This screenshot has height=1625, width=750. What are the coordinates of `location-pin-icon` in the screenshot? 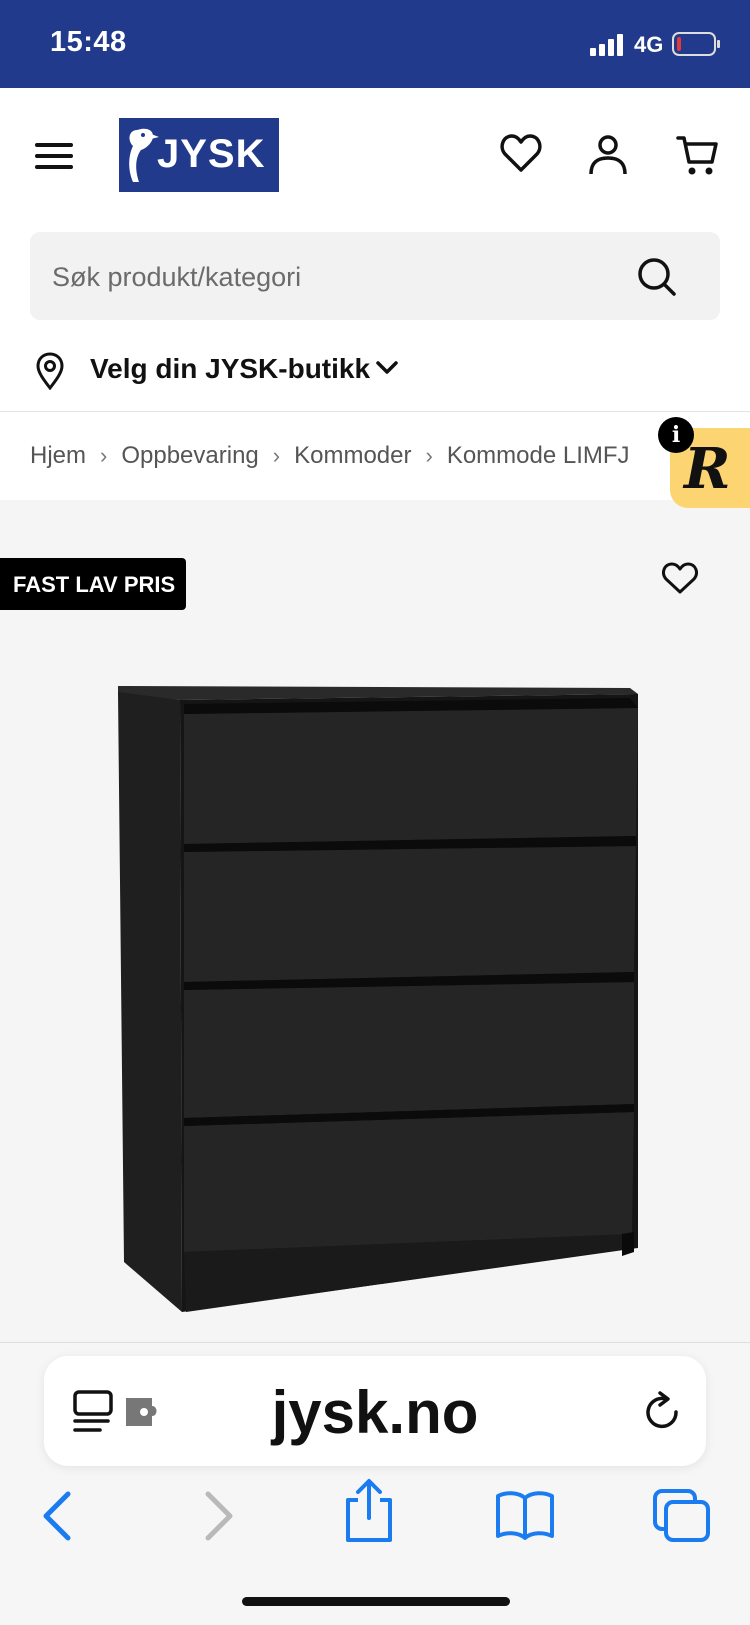 It's located at (50, 371).